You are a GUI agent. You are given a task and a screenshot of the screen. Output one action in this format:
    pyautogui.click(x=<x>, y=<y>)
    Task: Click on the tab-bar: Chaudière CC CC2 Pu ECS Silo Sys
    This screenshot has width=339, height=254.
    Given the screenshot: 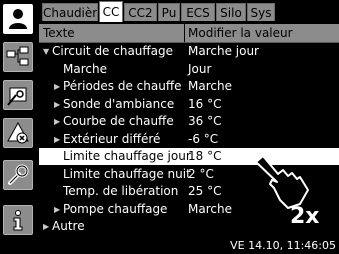 What is the action you would take?
    pyautogui.click(x=189, y=11)
    